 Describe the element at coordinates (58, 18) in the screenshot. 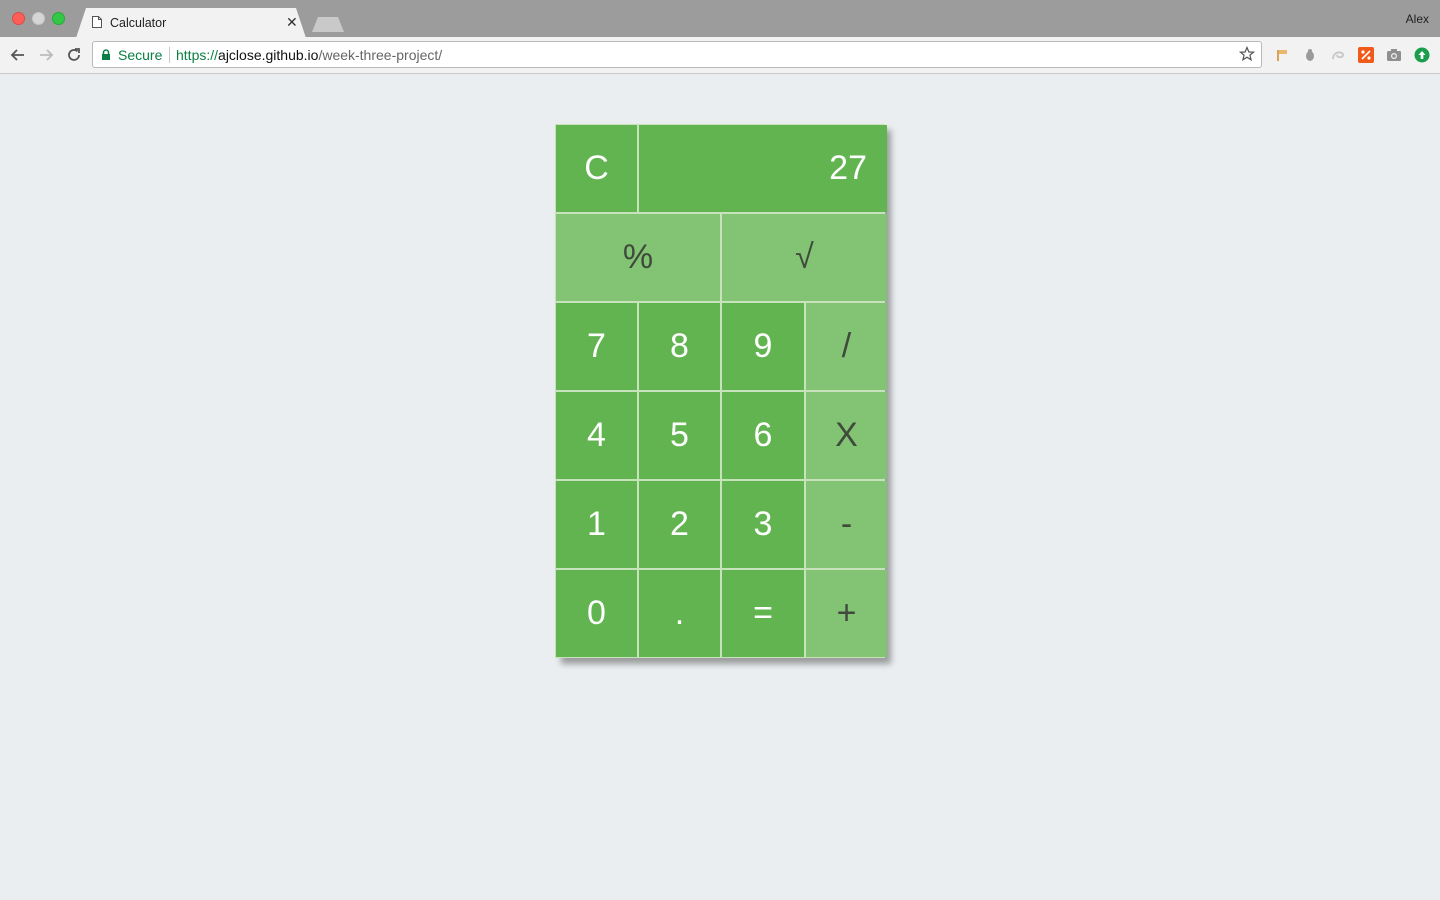

I see `zoom-window-button` at that location.